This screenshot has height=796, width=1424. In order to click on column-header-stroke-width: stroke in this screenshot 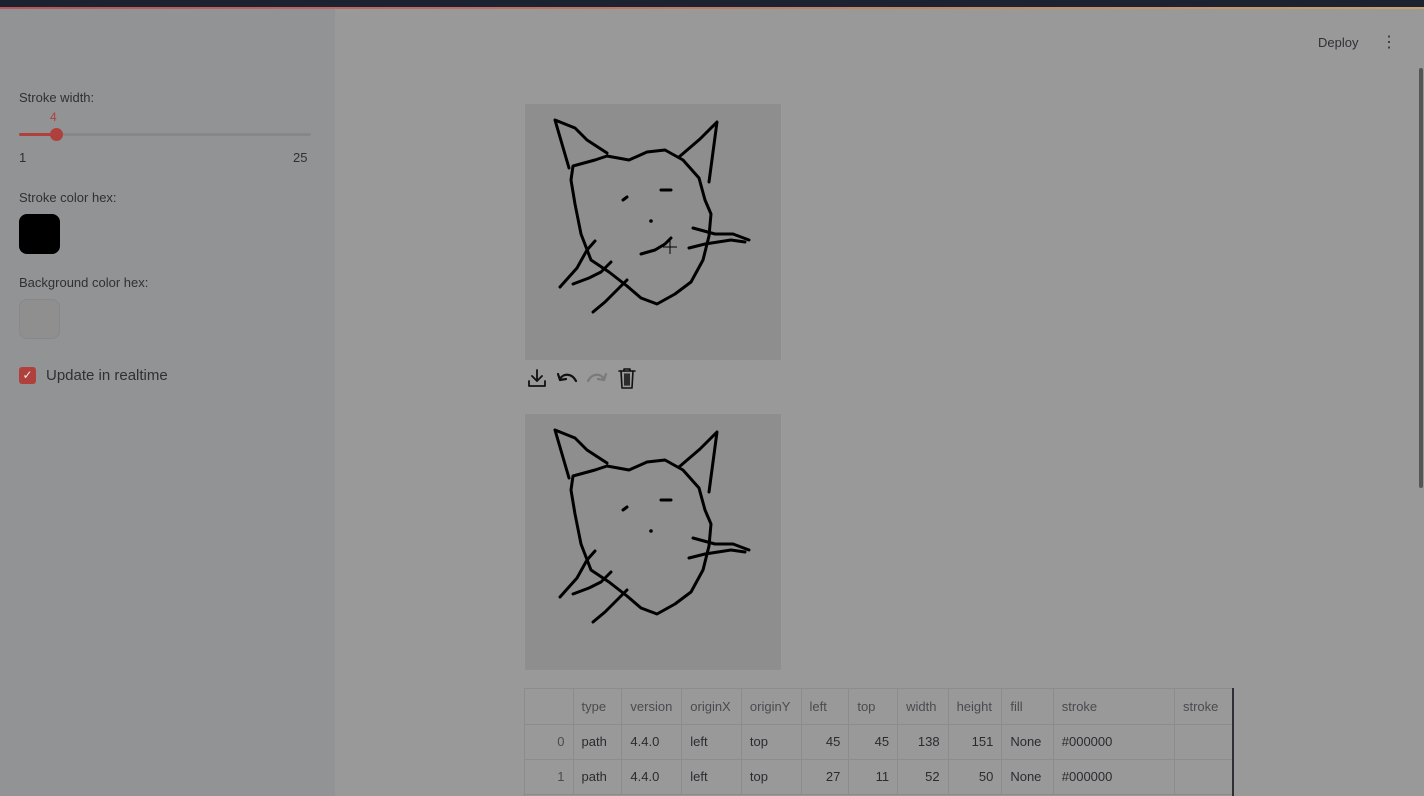, I will do `click(1204, 707)`.